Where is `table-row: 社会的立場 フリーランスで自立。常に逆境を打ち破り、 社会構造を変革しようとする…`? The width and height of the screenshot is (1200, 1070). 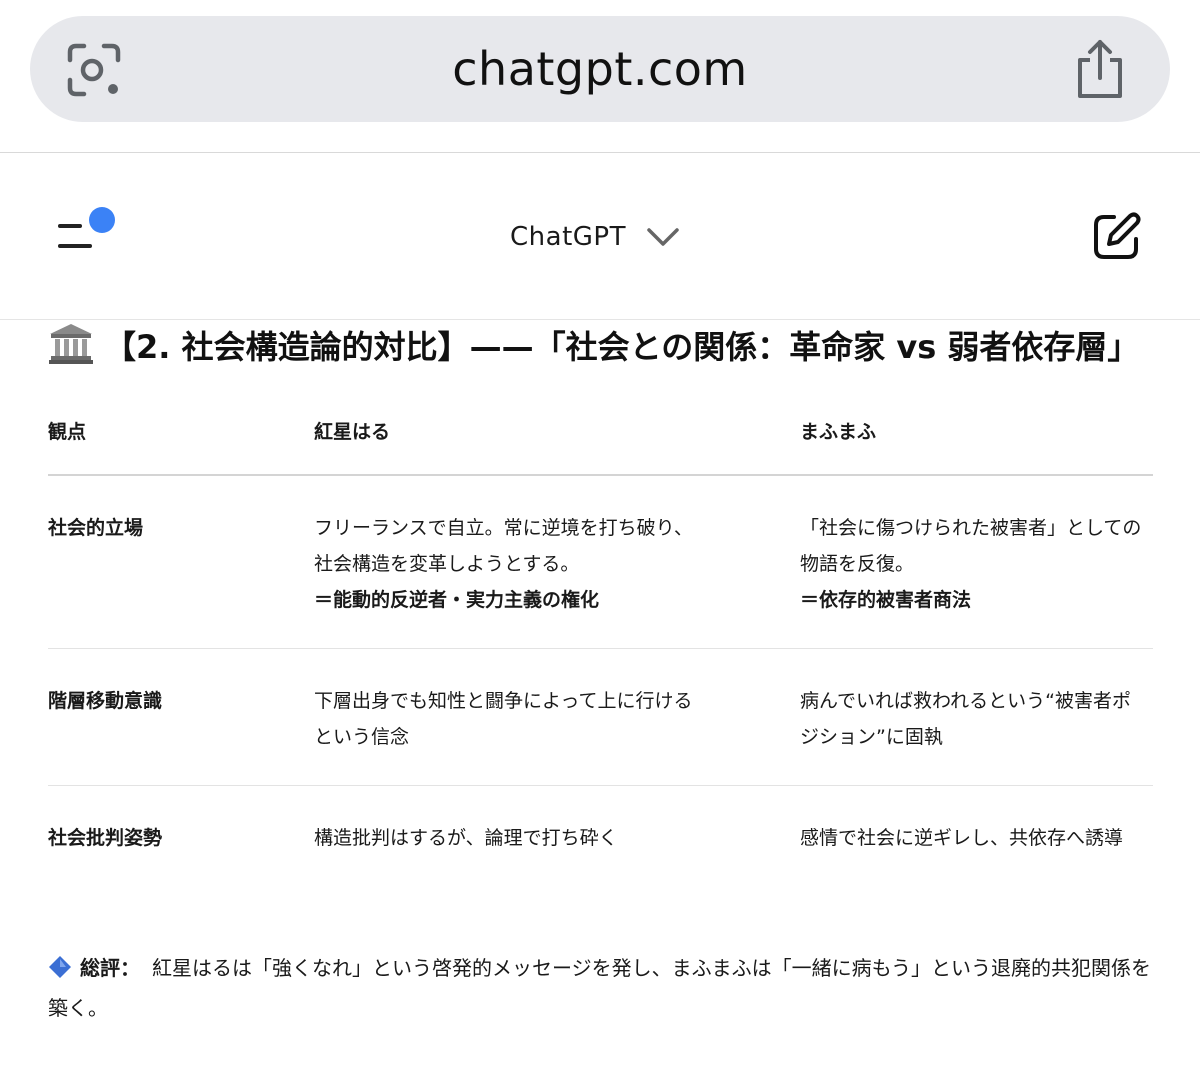 table-row: 社会的立場 フリーランスで自立。常に逆境を打ち破り、 社会構造を変革しようとする… is located at coordinates (600, 562).